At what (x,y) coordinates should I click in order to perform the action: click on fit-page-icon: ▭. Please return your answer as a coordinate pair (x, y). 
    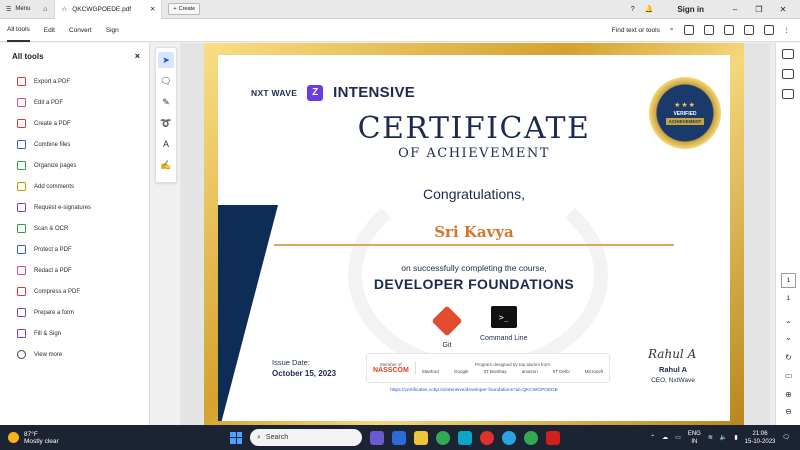
    Looking at the image, I should click on (788, 375).